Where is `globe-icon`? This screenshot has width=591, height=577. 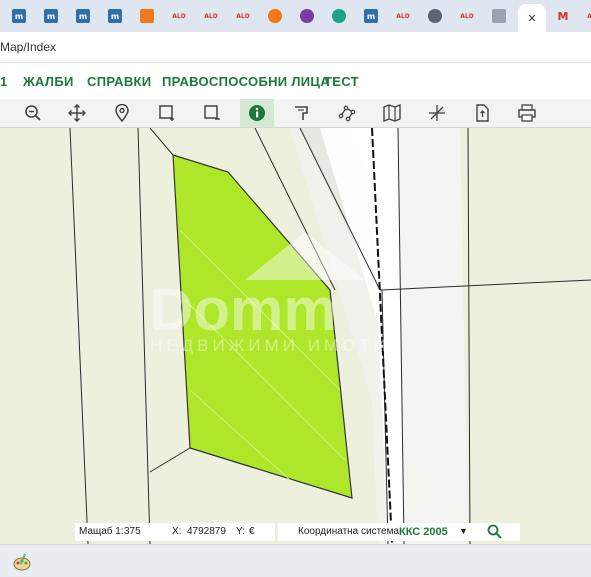 globe-icon is located at coordinates (435, 16).